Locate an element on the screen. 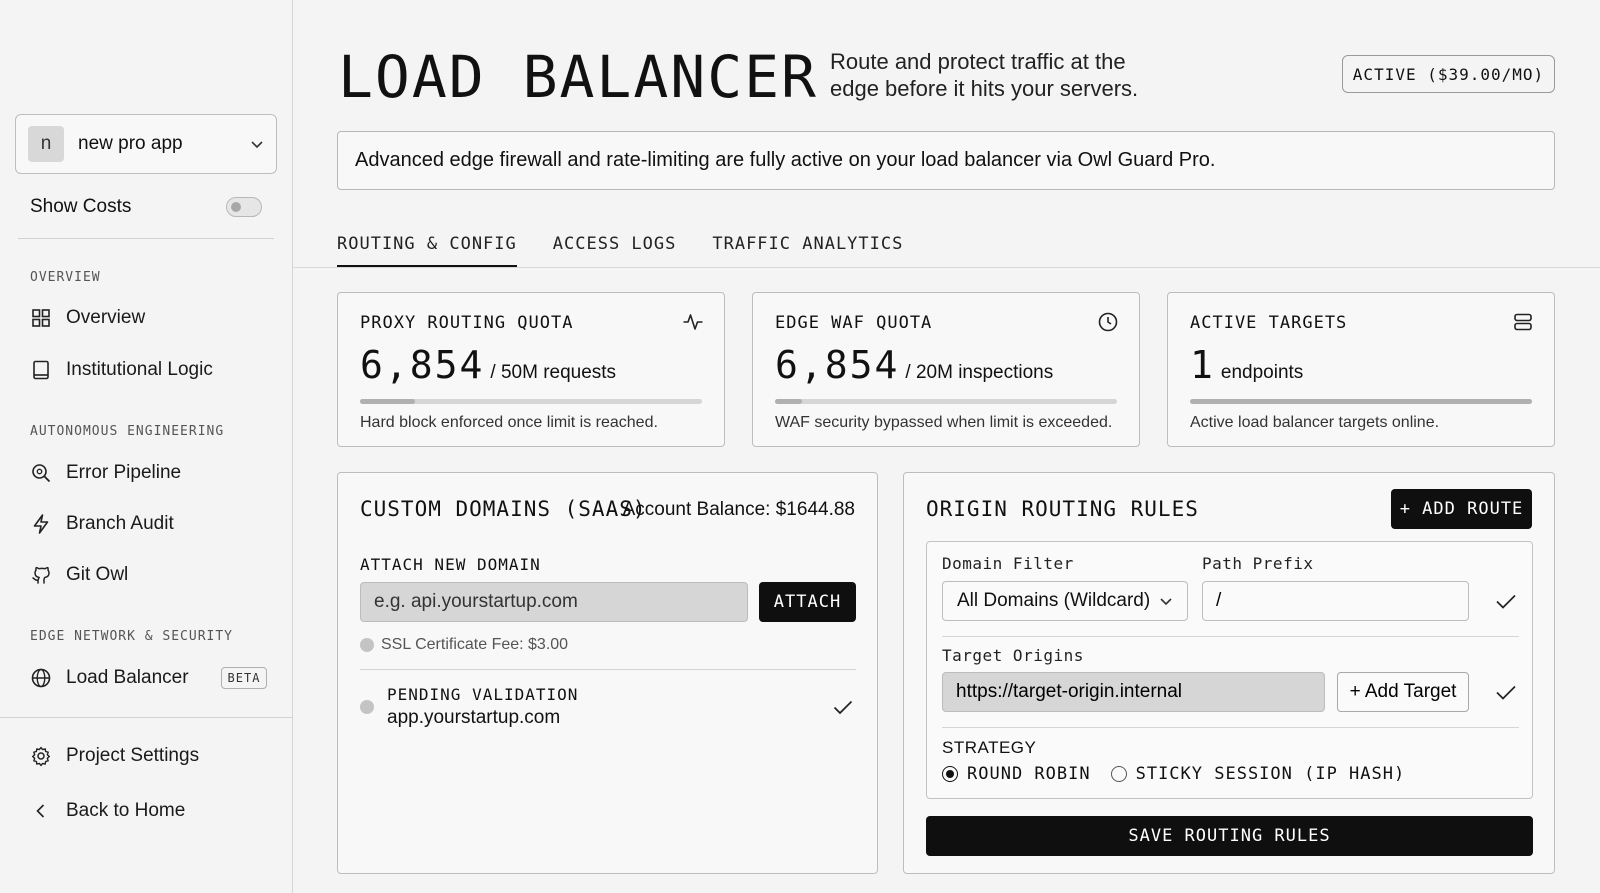 This screenshot has height=893, width=1600. sidebar-item-label: Project Settings is located at coordinates (133, 755).